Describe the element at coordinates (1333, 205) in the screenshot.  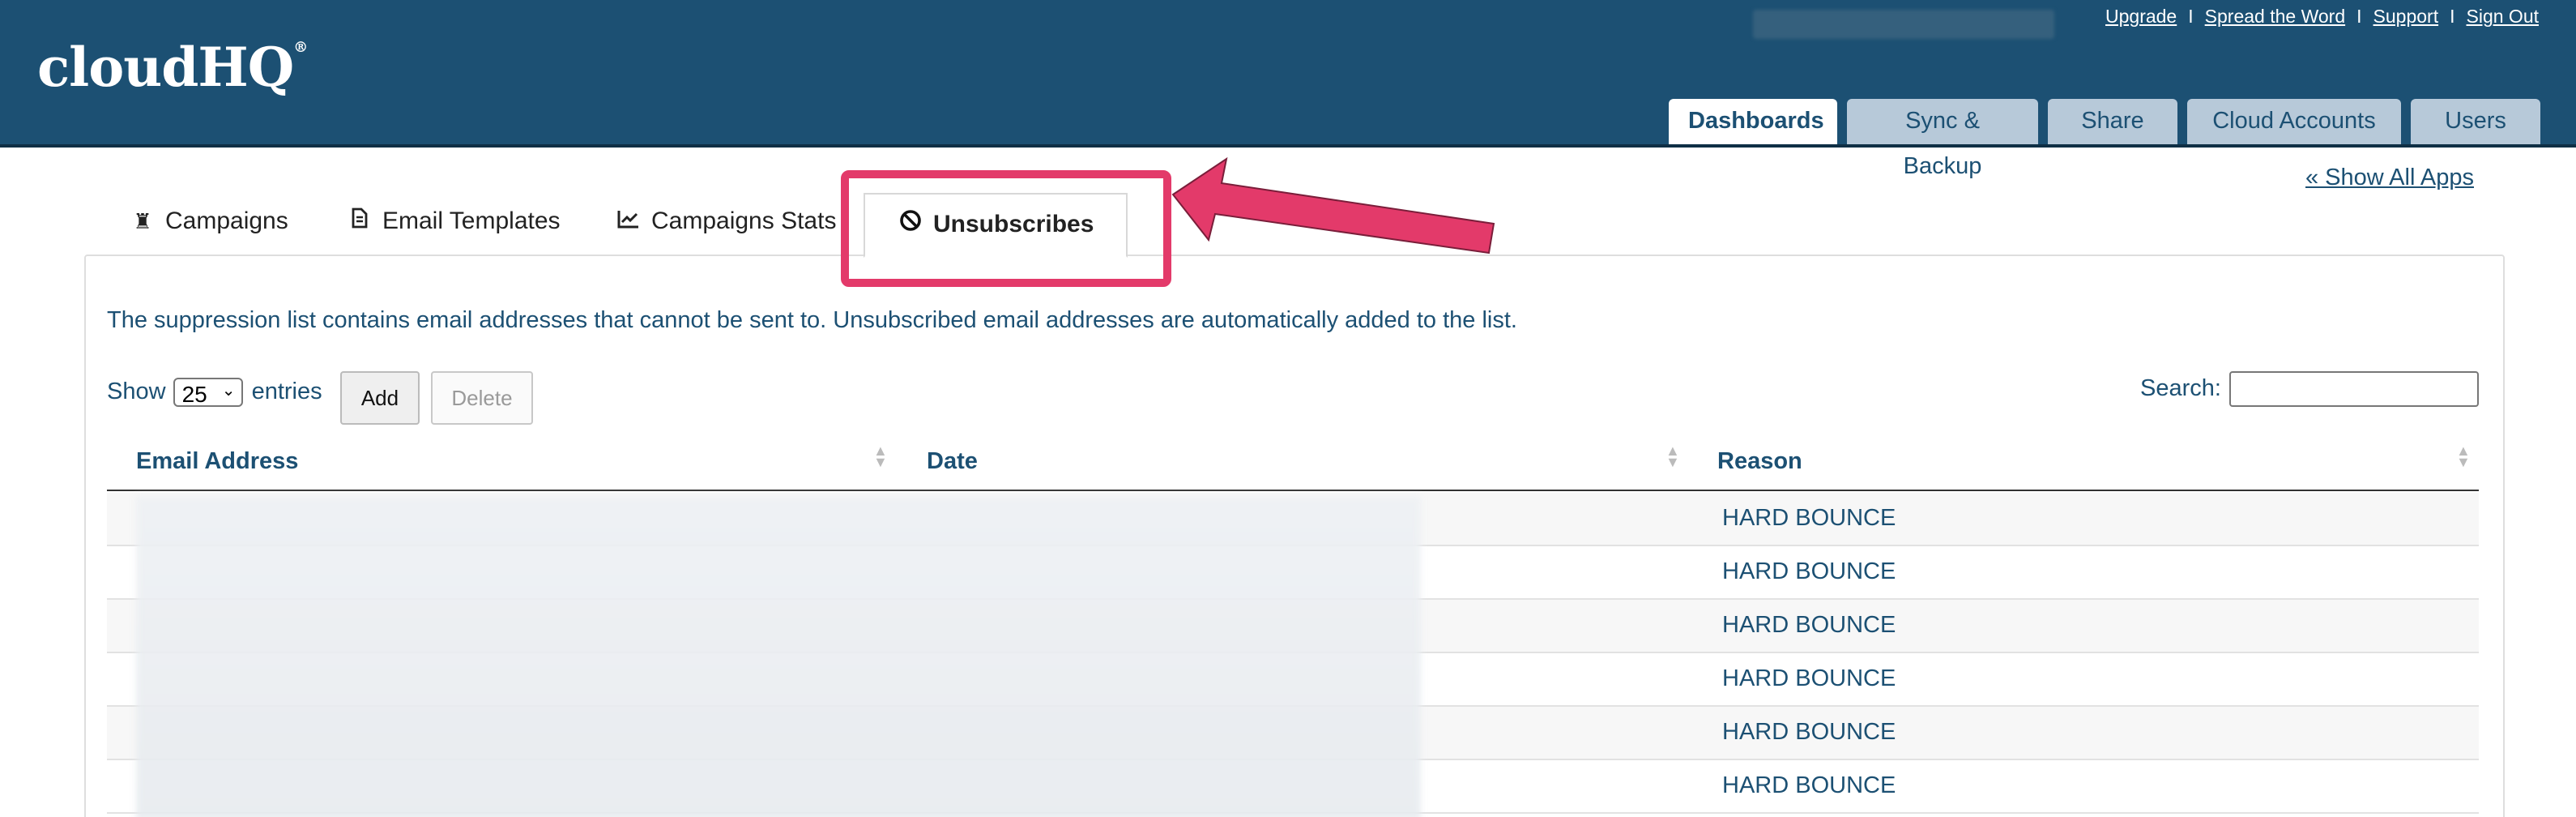
I see `annotation-arrow-icon` at that location.